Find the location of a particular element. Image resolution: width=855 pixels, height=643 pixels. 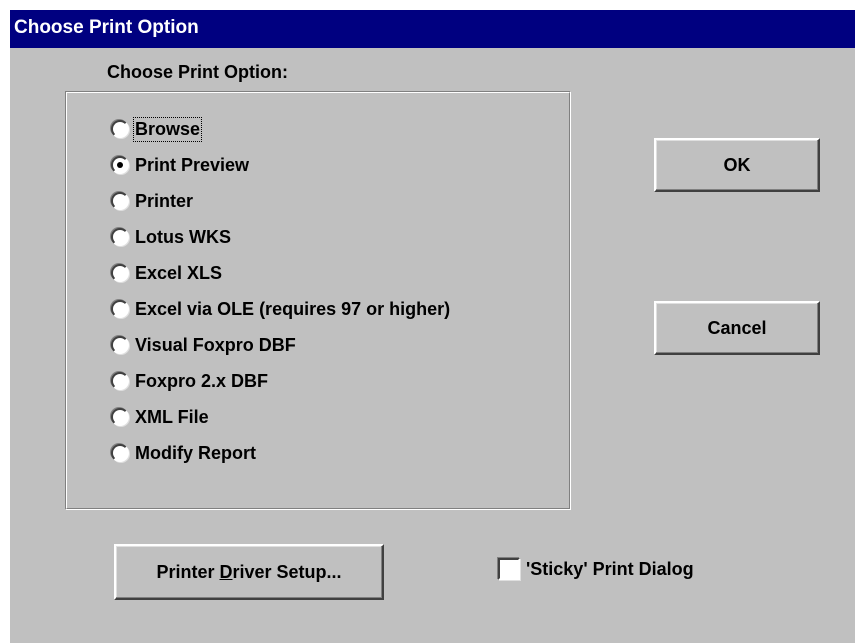

ok-button: OK is located at coordinates (737, 165).